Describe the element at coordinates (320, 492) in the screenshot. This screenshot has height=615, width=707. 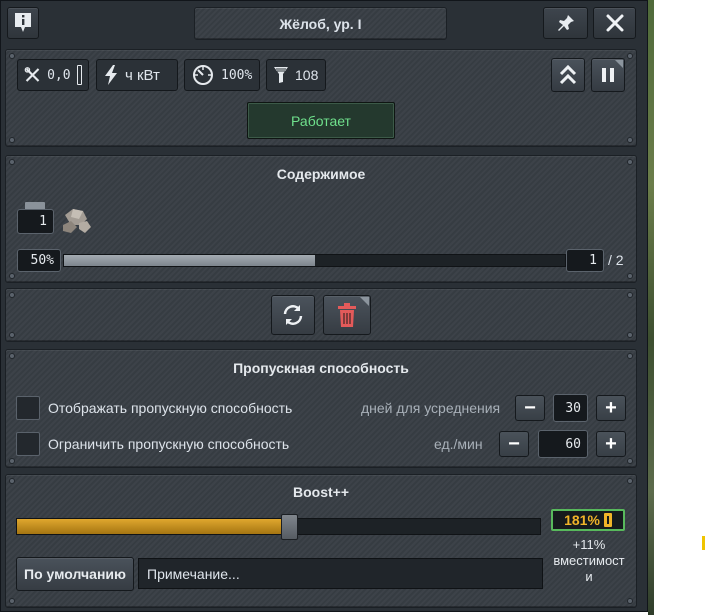
I see `boost-title: Boost++` at that location.